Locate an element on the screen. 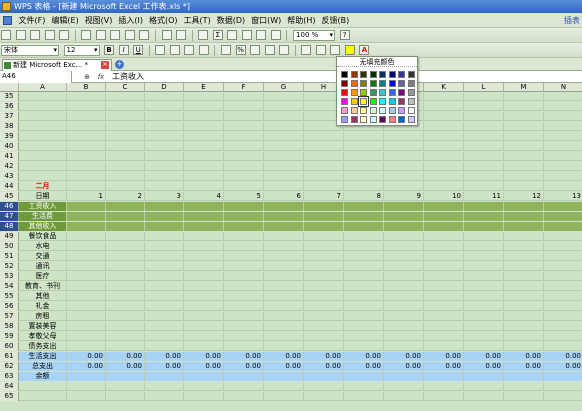 The image size is (582, 411). column-header: F is located at coordinates (244, 87).